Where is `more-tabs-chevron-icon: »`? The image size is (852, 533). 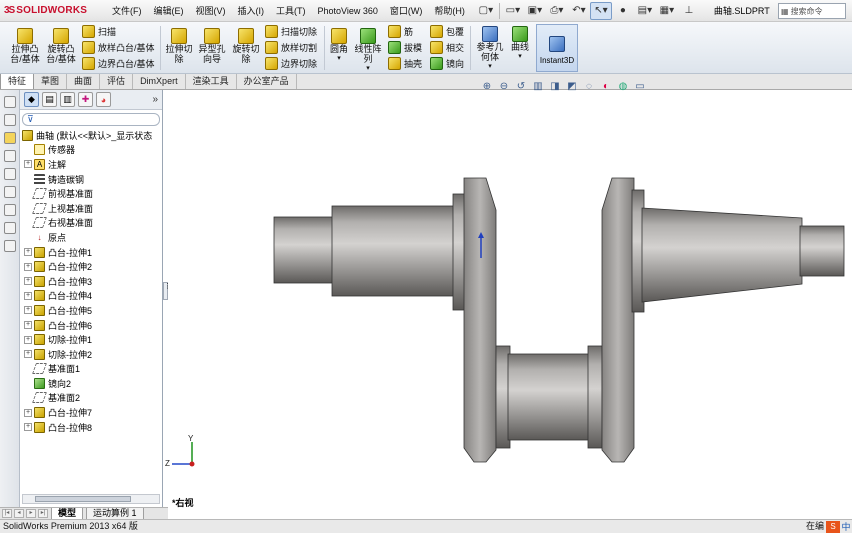 more-tabs-chevron-icon: » is located at coordinates (155, 99).